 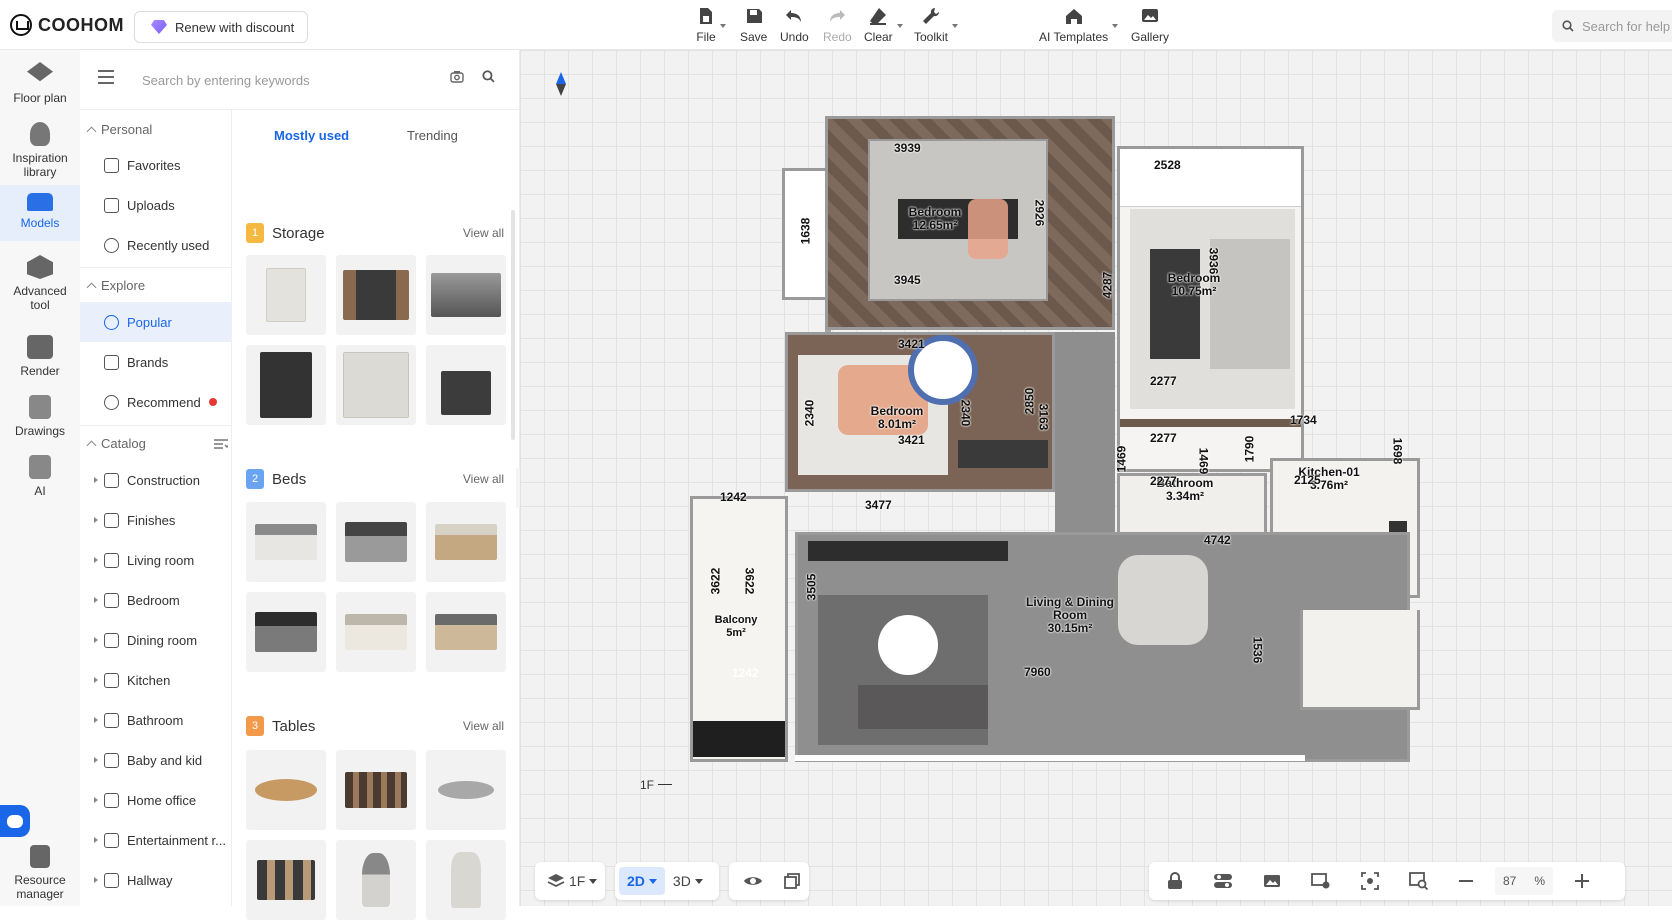 What do you see at coordinates (40, 420) in the screenshot?
I see `rail-drawings: Drawings` at bounding box center [40, 420].